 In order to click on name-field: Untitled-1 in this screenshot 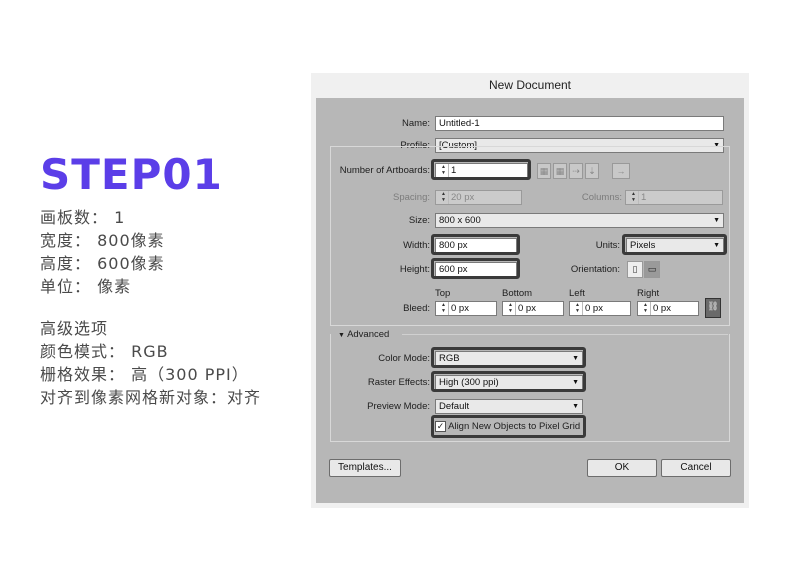, I will do `click(579, 123)`.